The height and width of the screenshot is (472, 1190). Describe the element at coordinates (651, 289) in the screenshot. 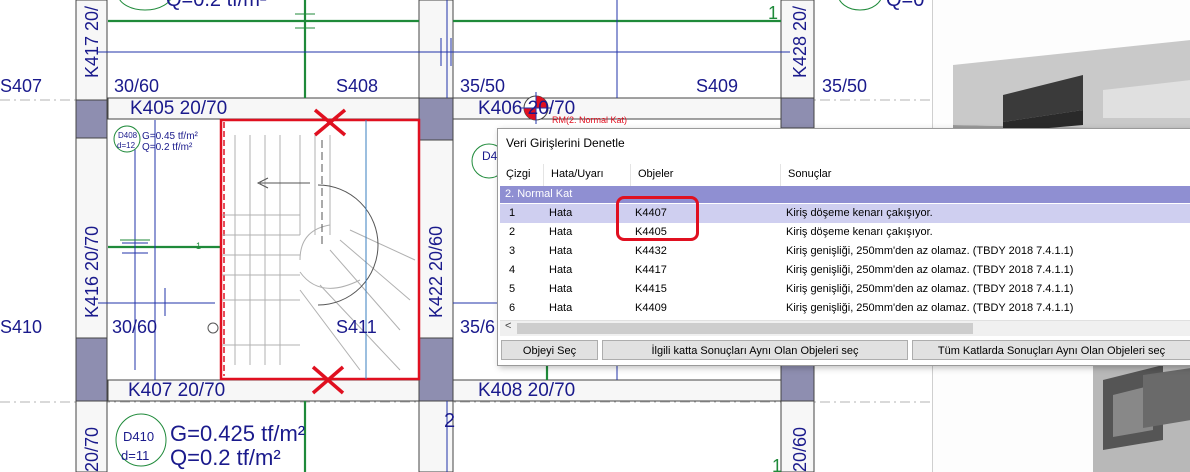

I see `row-object: K4415` at that location.